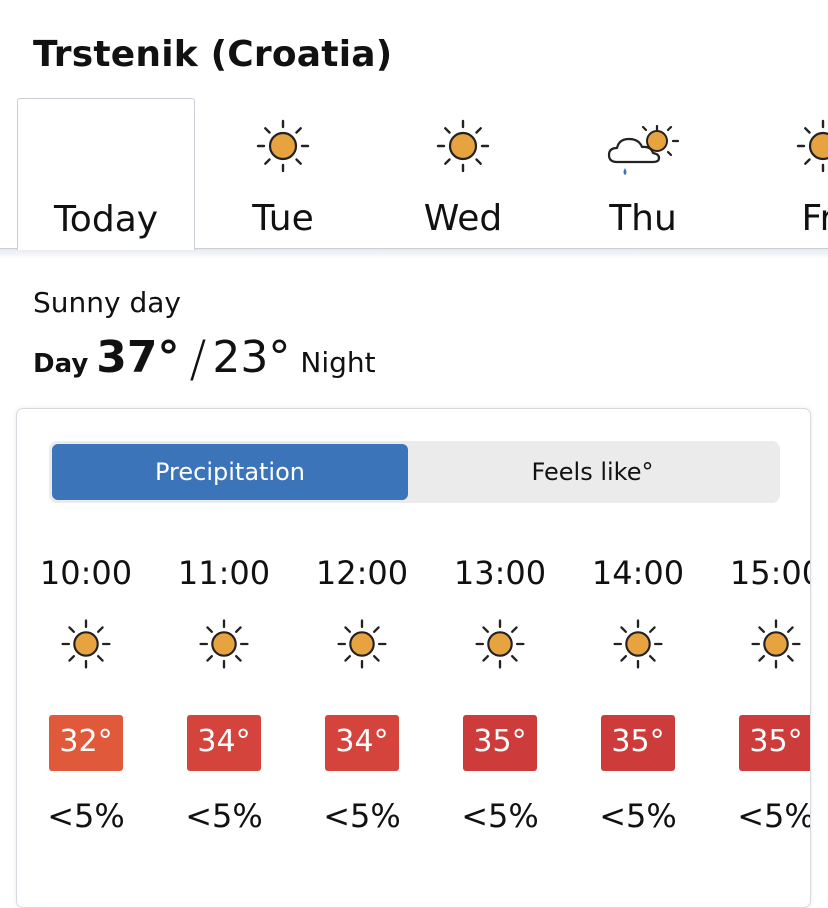  What do you see at coordinates (759, 699) in the screenshot?
I see `hour-item: 15:00 35° <5%` at bounding box center [759, 699].